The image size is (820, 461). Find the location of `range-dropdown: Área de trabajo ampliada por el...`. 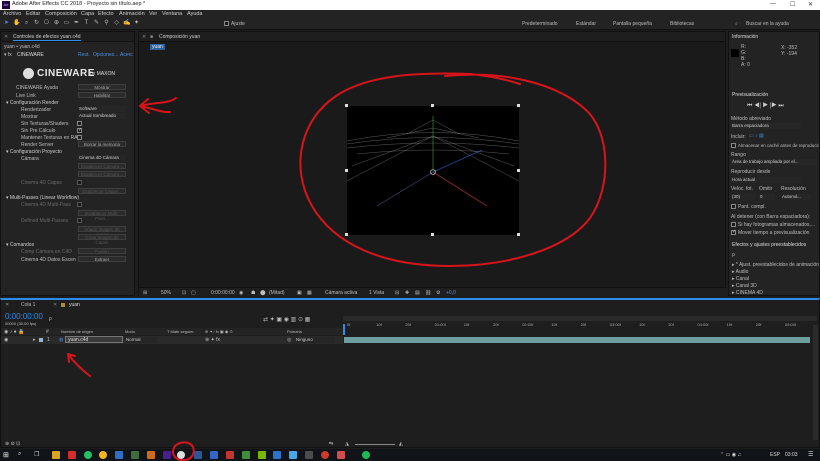

range-dropdown: Área de trabajo ampliada por el... is located at coordinates (774, 162).